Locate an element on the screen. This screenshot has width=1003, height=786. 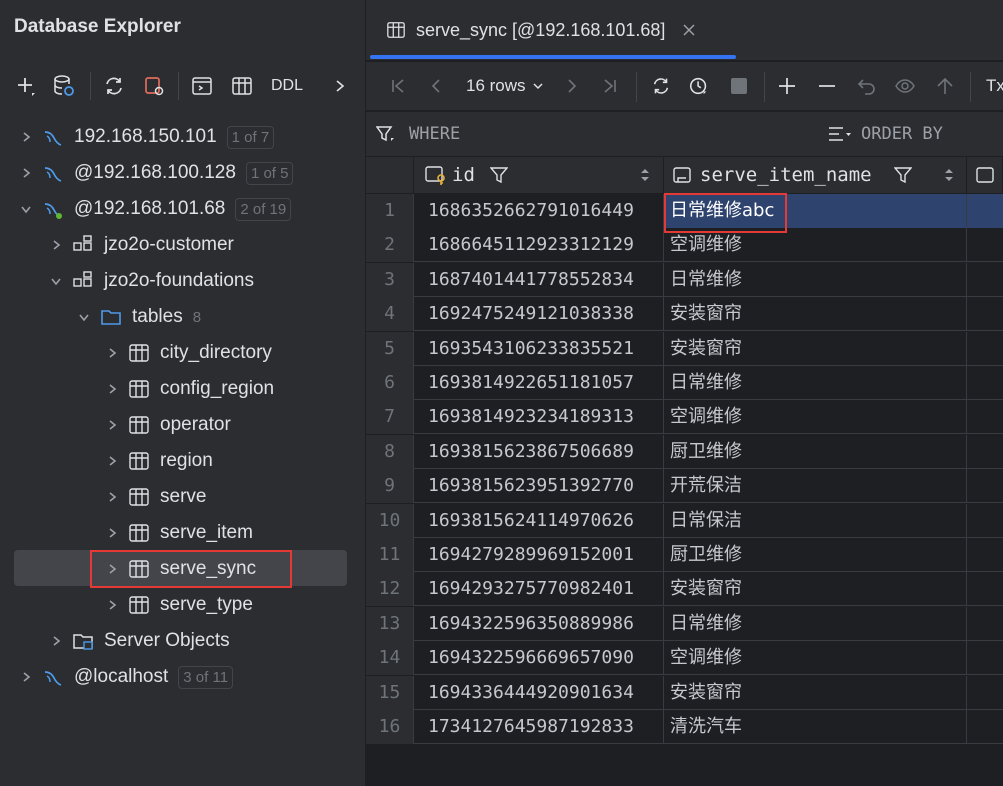
history-icon is located at coordinates (699, 86).